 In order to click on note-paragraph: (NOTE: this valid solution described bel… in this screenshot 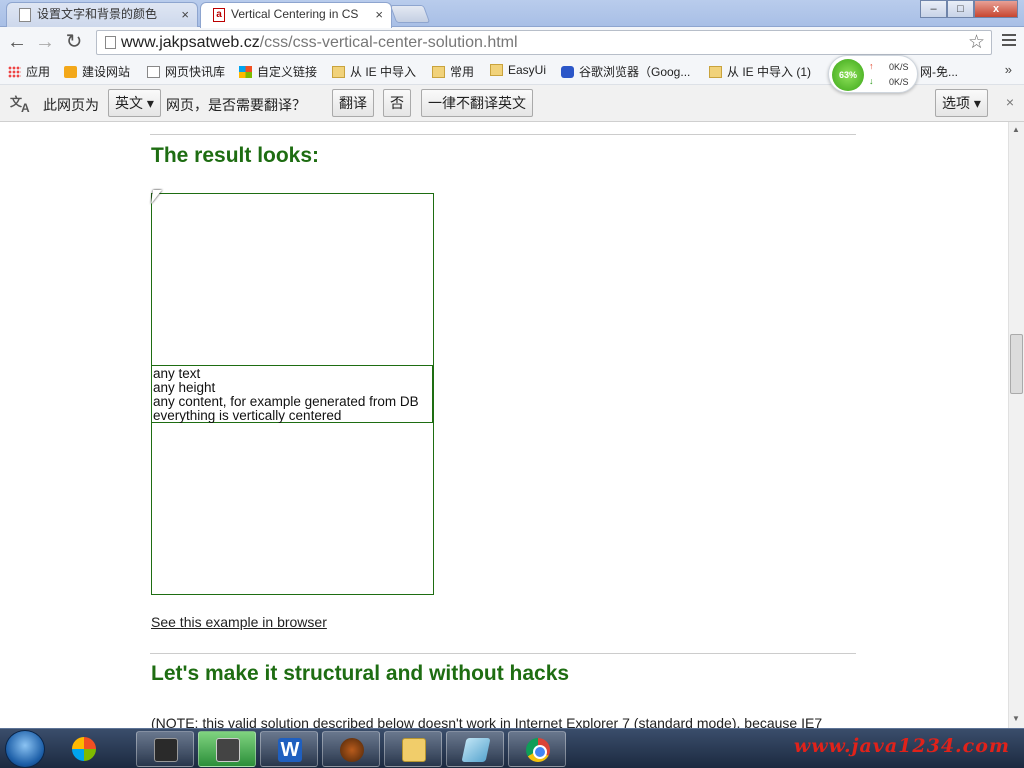, I will do `click(487, 721)`.